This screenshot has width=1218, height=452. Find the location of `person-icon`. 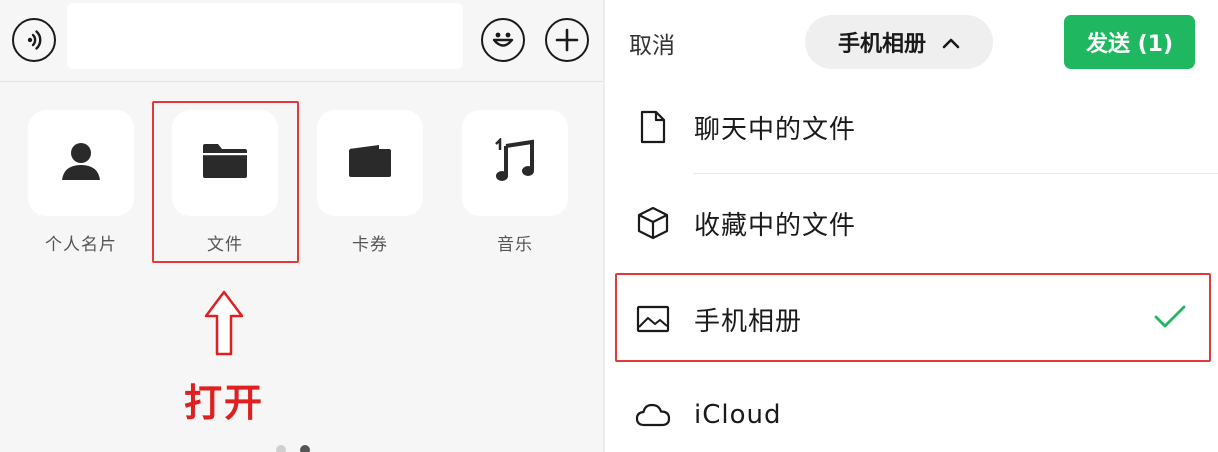

person-icon is located at coordinates (81, 163).